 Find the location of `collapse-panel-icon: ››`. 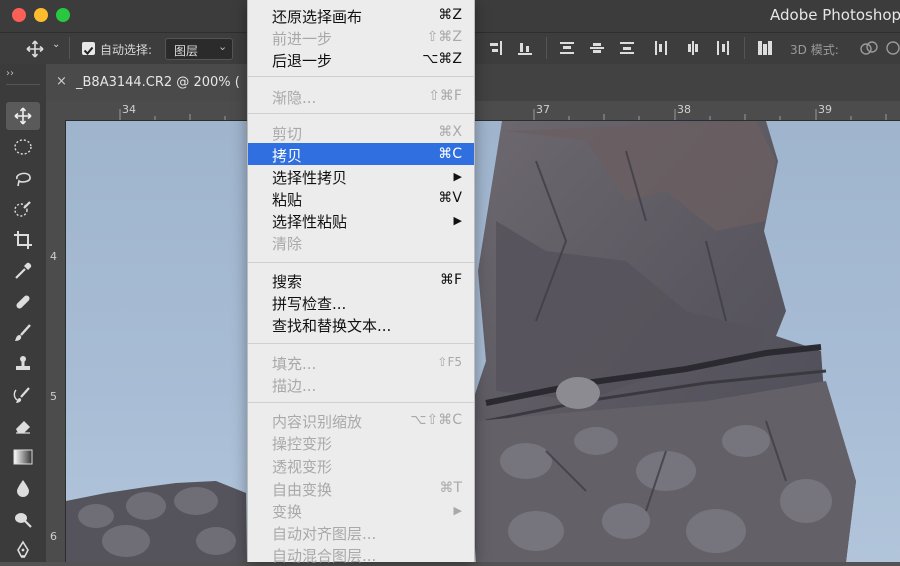

collapse-panel-icon: ›› is located at coordinates (10, 73).